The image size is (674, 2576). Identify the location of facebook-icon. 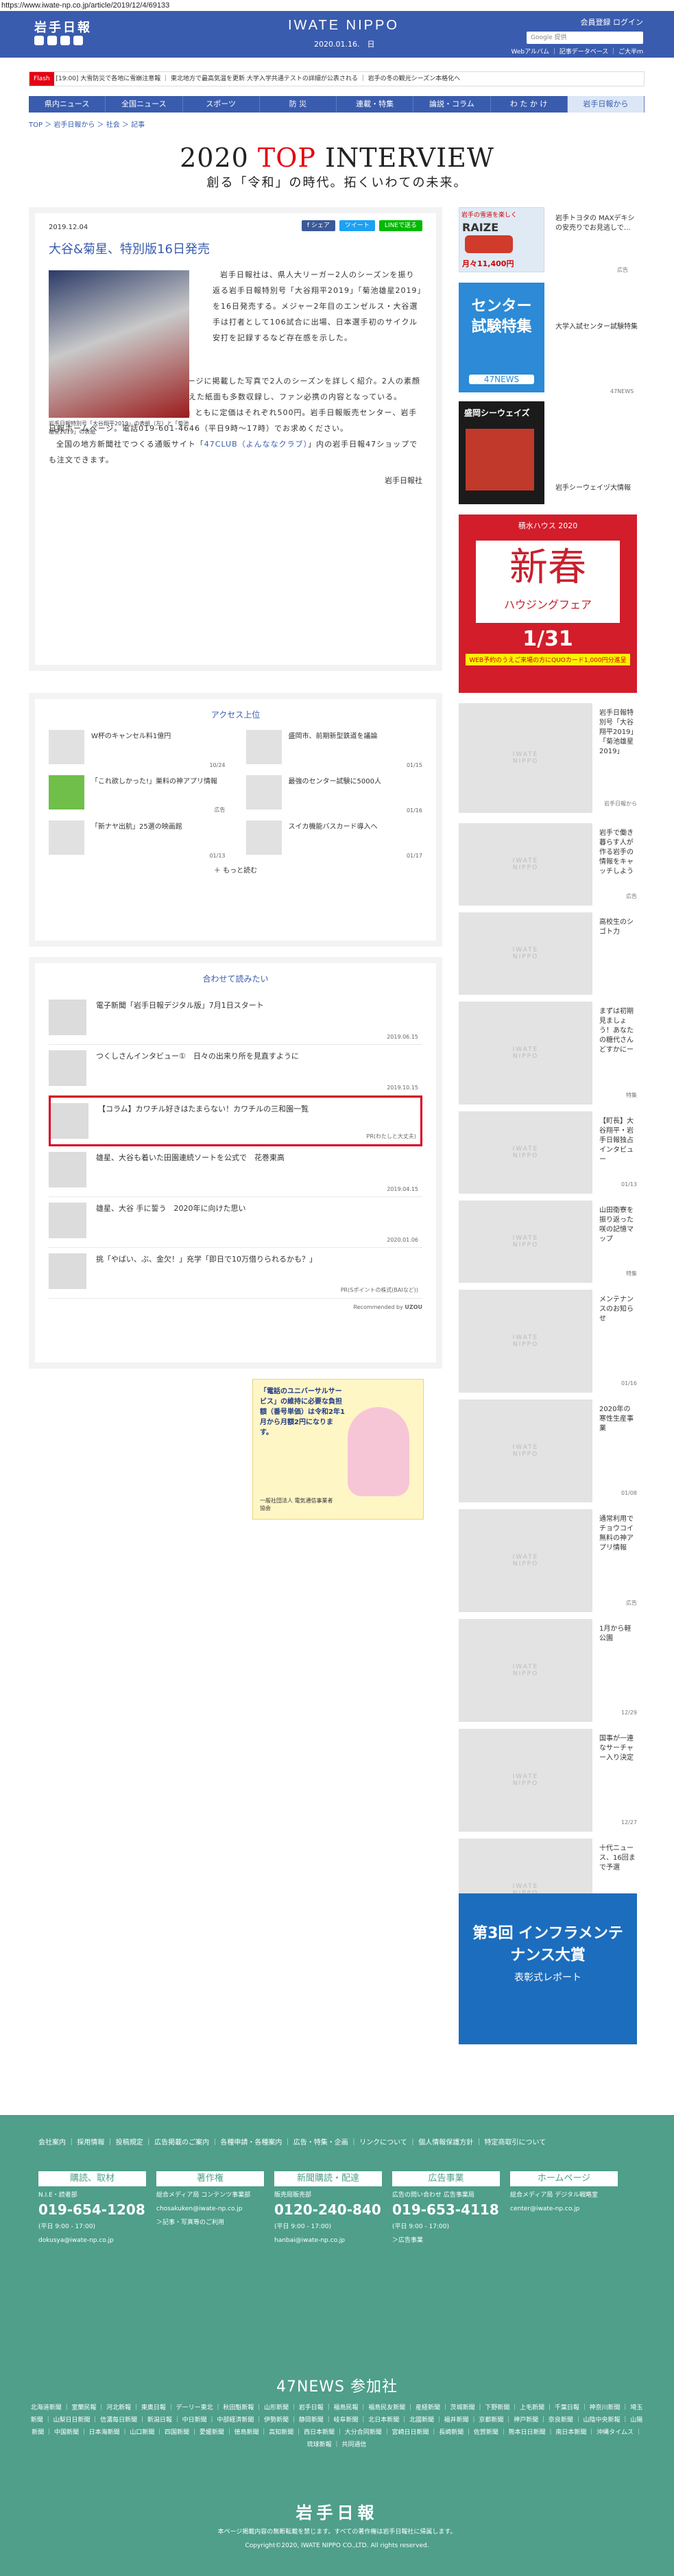
(52, 40).